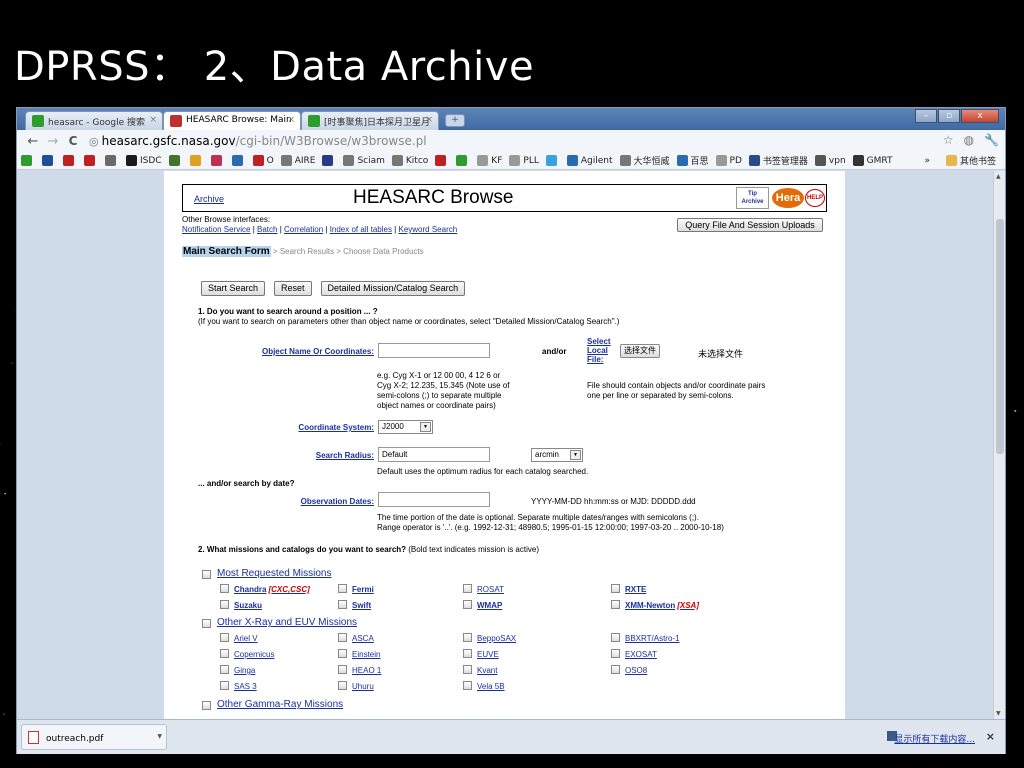 The width and height of the screenshot is (1024, 768). Describe the element at coordinates (491, 686) in the screenshot. I see `mission-link: Vela 5B` at that location.